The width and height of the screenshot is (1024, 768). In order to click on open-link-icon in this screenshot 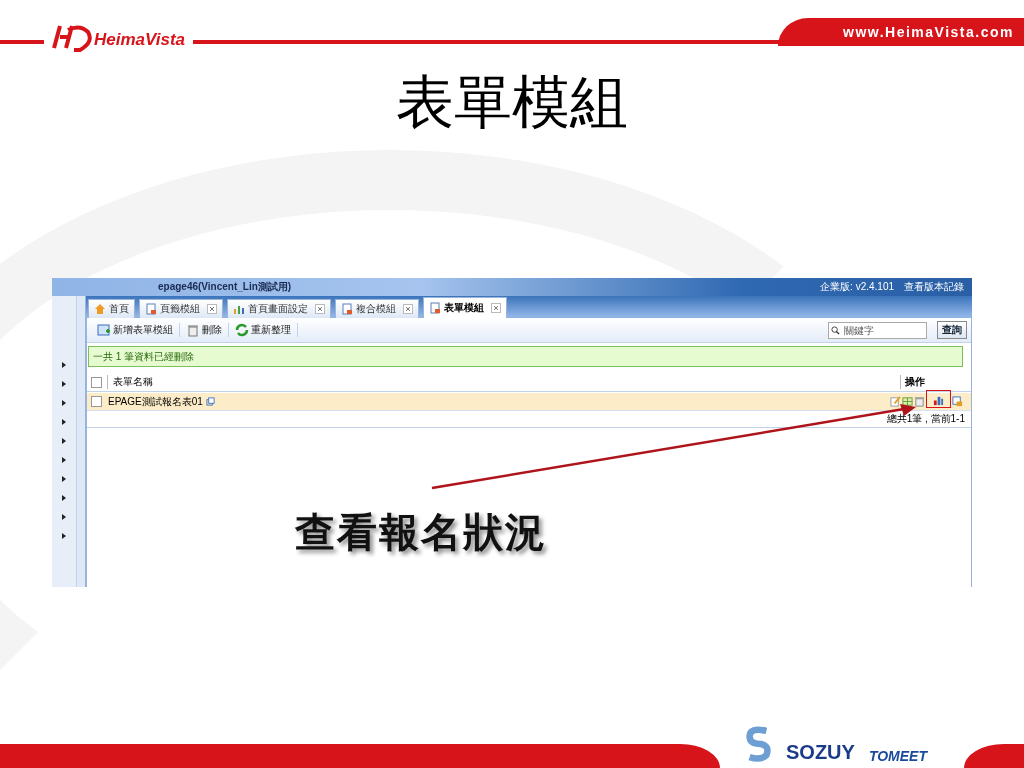, I will do `click(210, 401)`.